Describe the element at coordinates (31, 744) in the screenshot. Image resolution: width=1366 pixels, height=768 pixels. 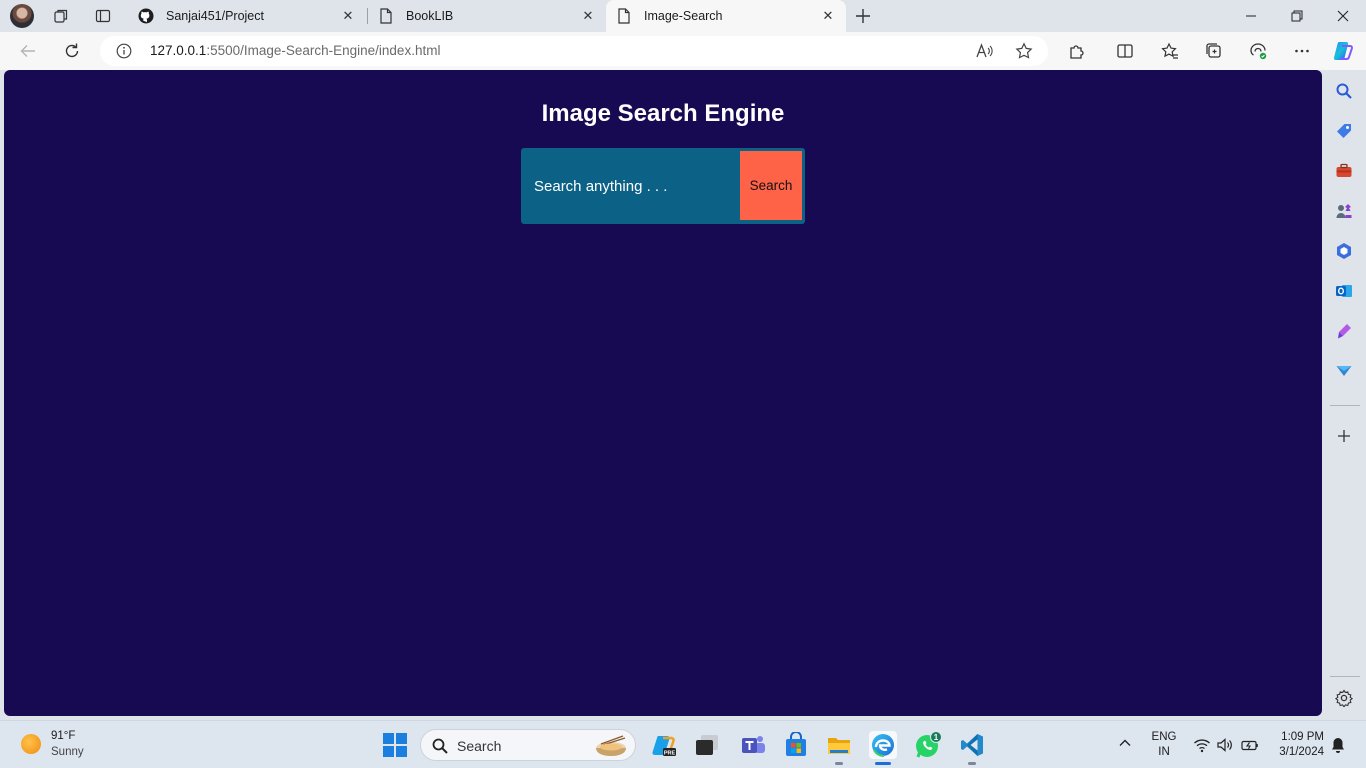
I see `sun-icon` at that location.